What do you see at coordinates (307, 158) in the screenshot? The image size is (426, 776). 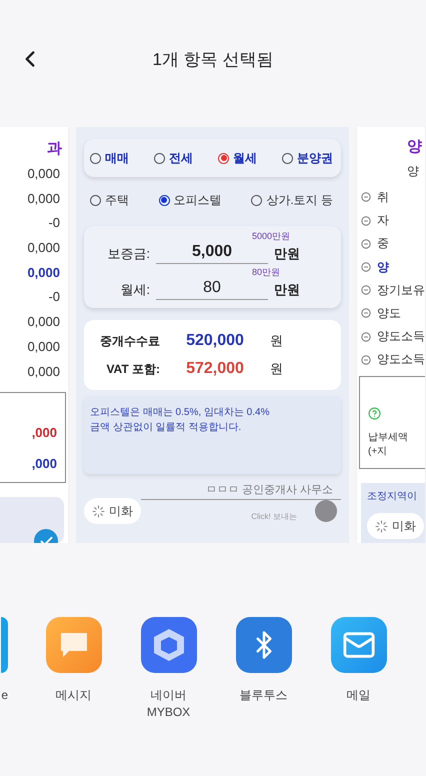 I see `radio-option: 분양권` at bounding box center [307, 158].